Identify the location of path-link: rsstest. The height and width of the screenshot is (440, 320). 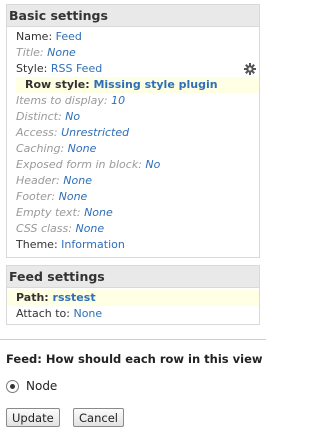
(74, 297).